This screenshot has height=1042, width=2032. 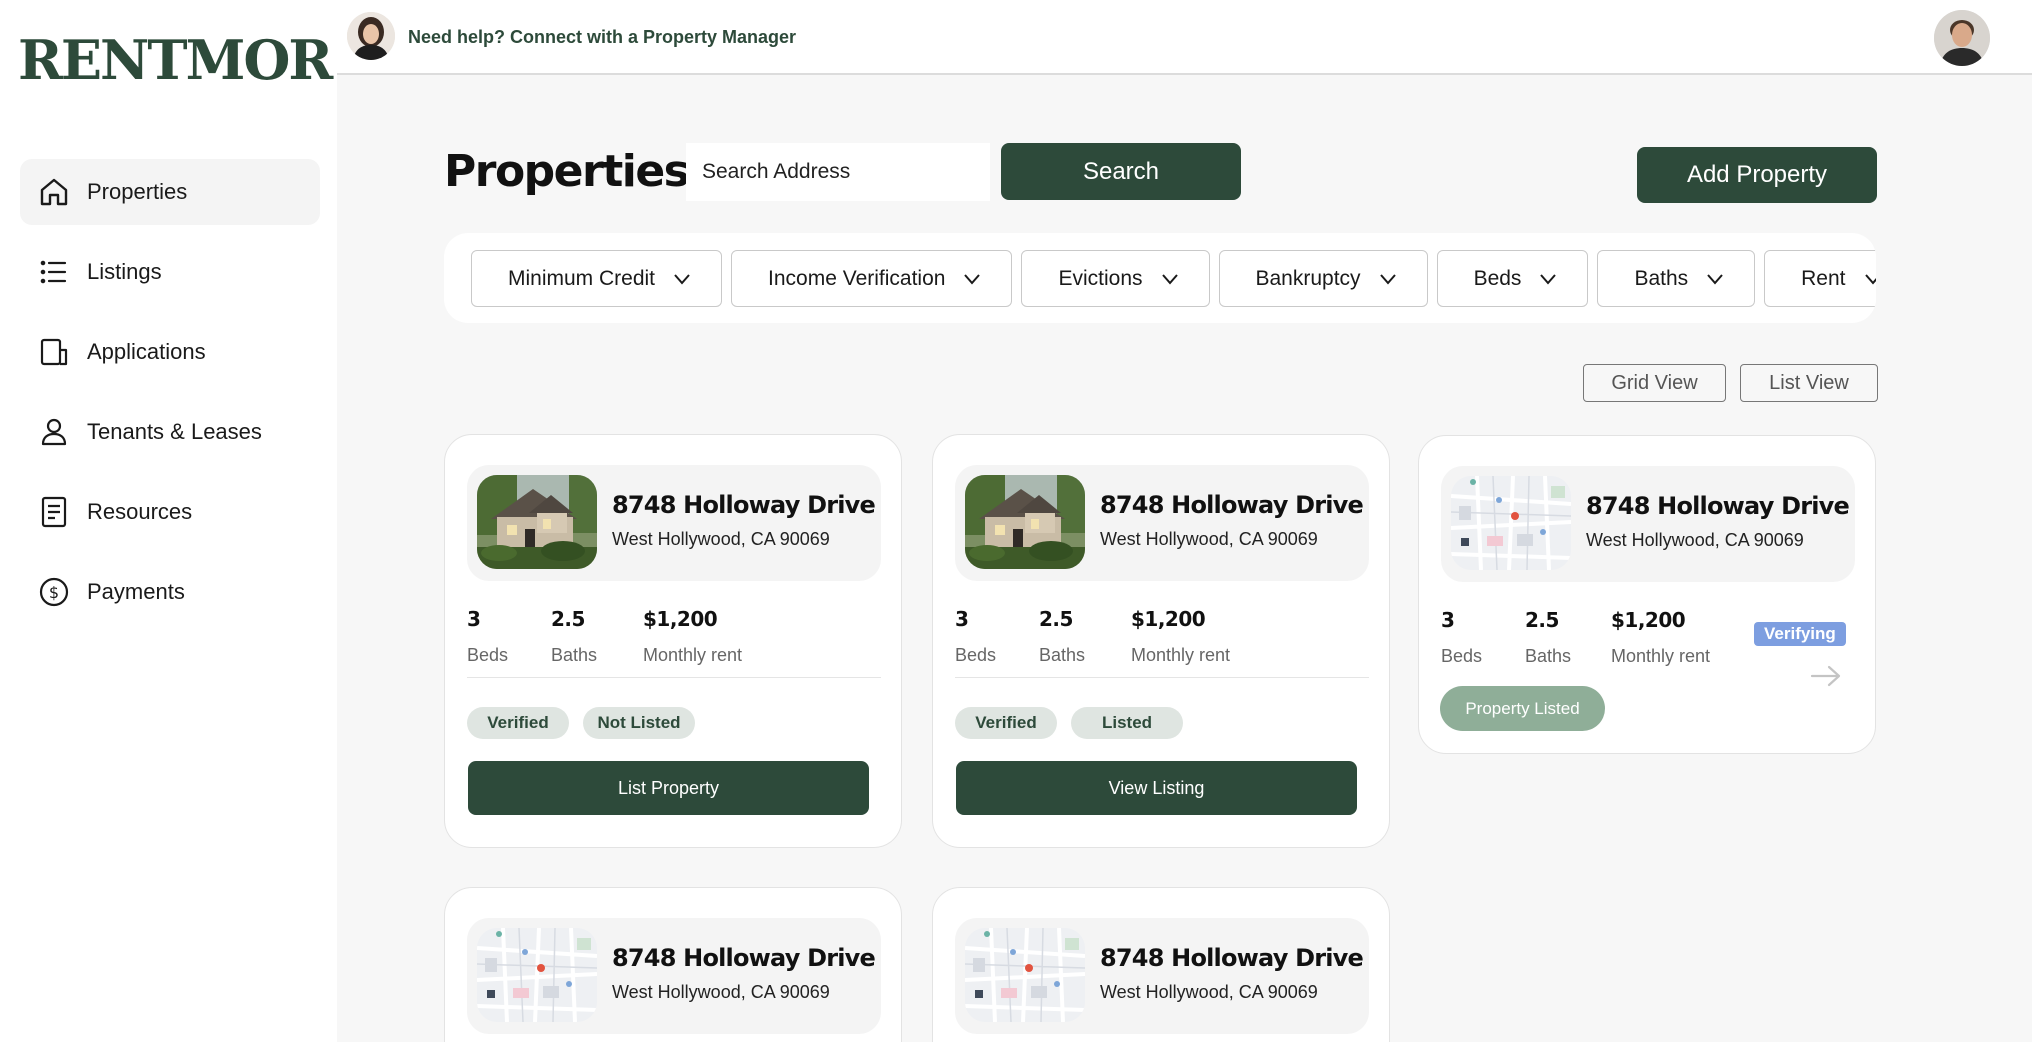 What do you see at coordinates (838, 172) in the screenshot?
I see `search-address-input` at bounding box center [838, 172].